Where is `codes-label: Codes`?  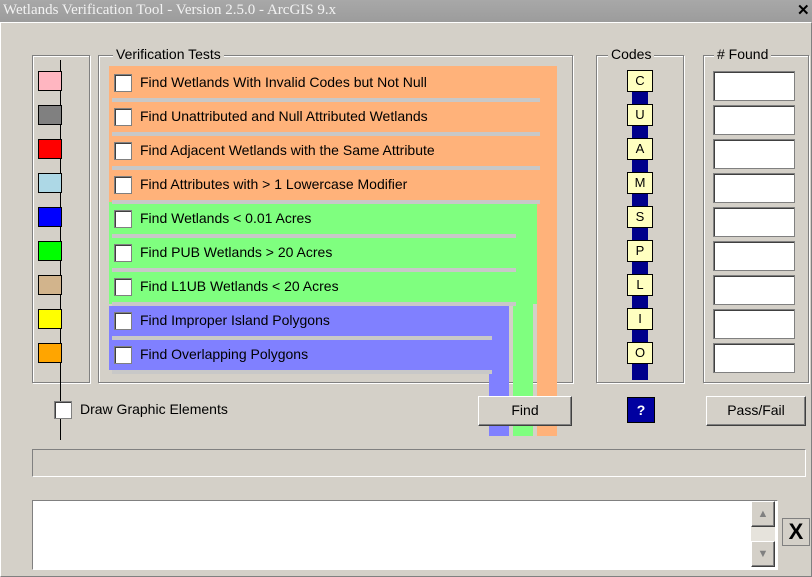
codes-label: Codes is located at coordinates (631, 54).